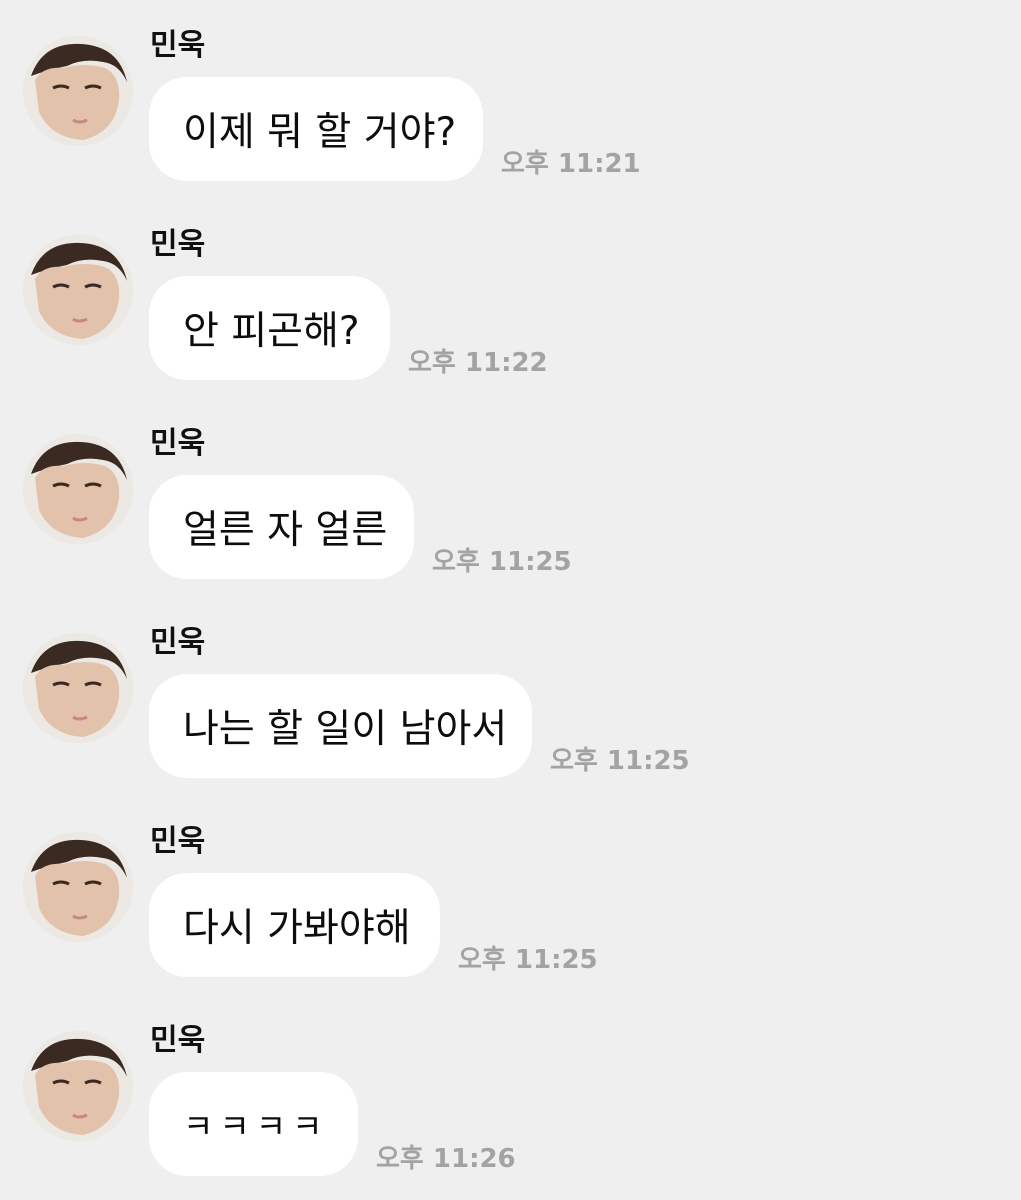  Describe the element at coordinates (340, 726) in the screenshot. I see `message-bubble: 나는 할 일이 남아서` at that location.